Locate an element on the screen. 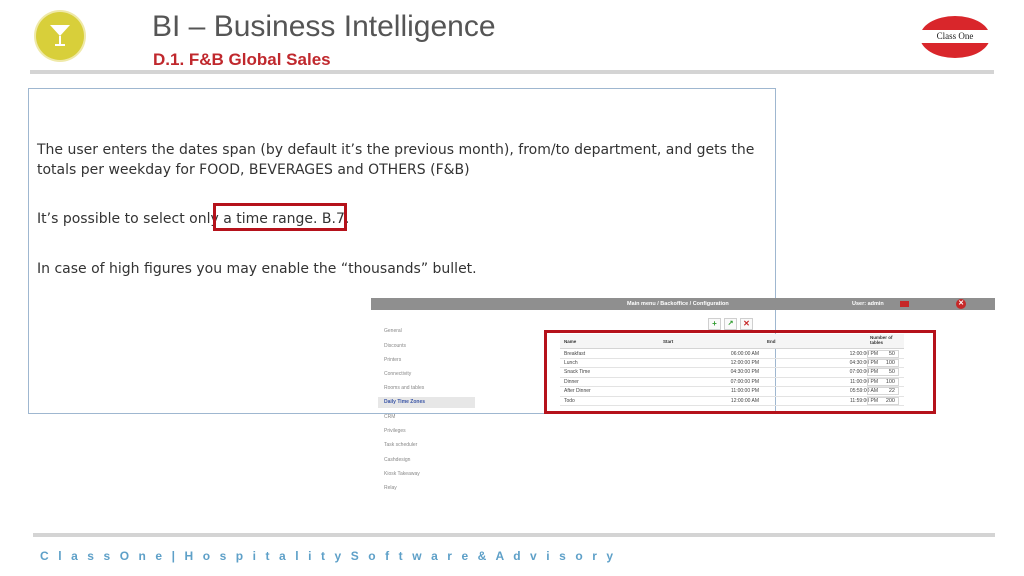  sidebar-item-task-scheduler: Task scheduler is located at coordinates (400, 445).